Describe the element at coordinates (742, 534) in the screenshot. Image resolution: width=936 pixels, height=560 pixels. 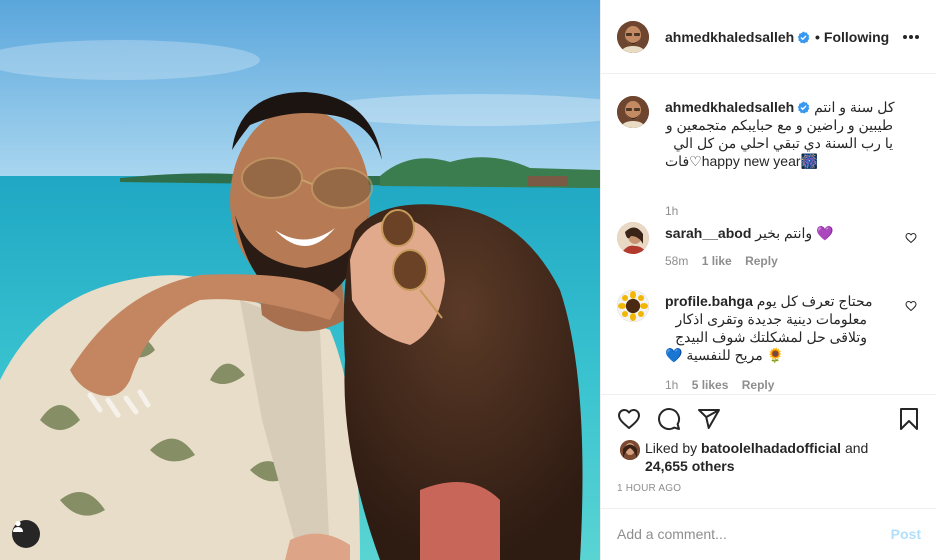
I see `add-comment-input` at that location.